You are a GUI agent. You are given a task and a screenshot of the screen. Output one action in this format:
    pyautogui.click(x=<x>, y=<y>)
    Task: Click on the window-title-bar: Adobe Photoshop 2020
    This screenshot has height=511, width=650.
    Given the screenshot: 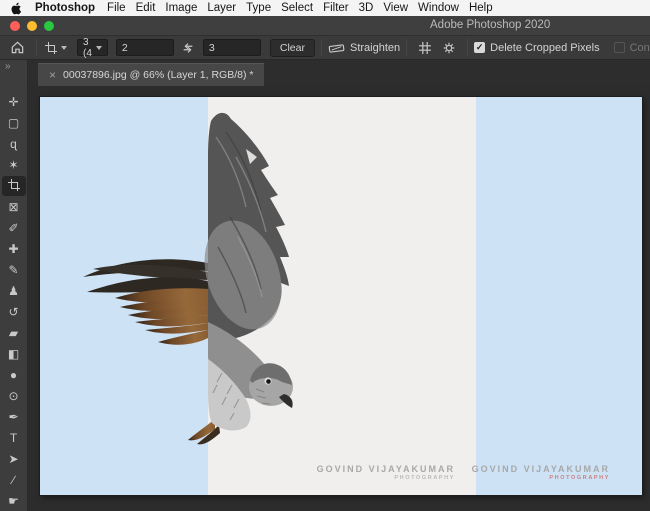 What is the action you would take?
    pyautogui.click(x=325, y=26)
    